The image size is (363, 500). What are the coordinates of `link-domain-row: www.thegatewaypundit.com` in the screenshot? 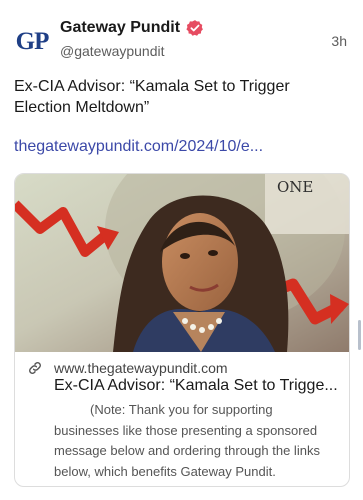 It's located at (127, 368).